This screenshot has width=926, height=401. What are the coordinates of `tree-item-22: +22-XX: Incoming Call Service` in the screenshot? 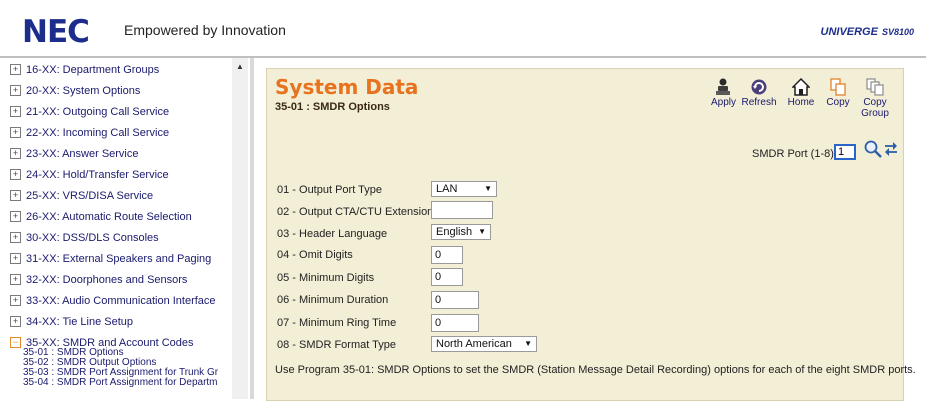 It's located at (89, 133).